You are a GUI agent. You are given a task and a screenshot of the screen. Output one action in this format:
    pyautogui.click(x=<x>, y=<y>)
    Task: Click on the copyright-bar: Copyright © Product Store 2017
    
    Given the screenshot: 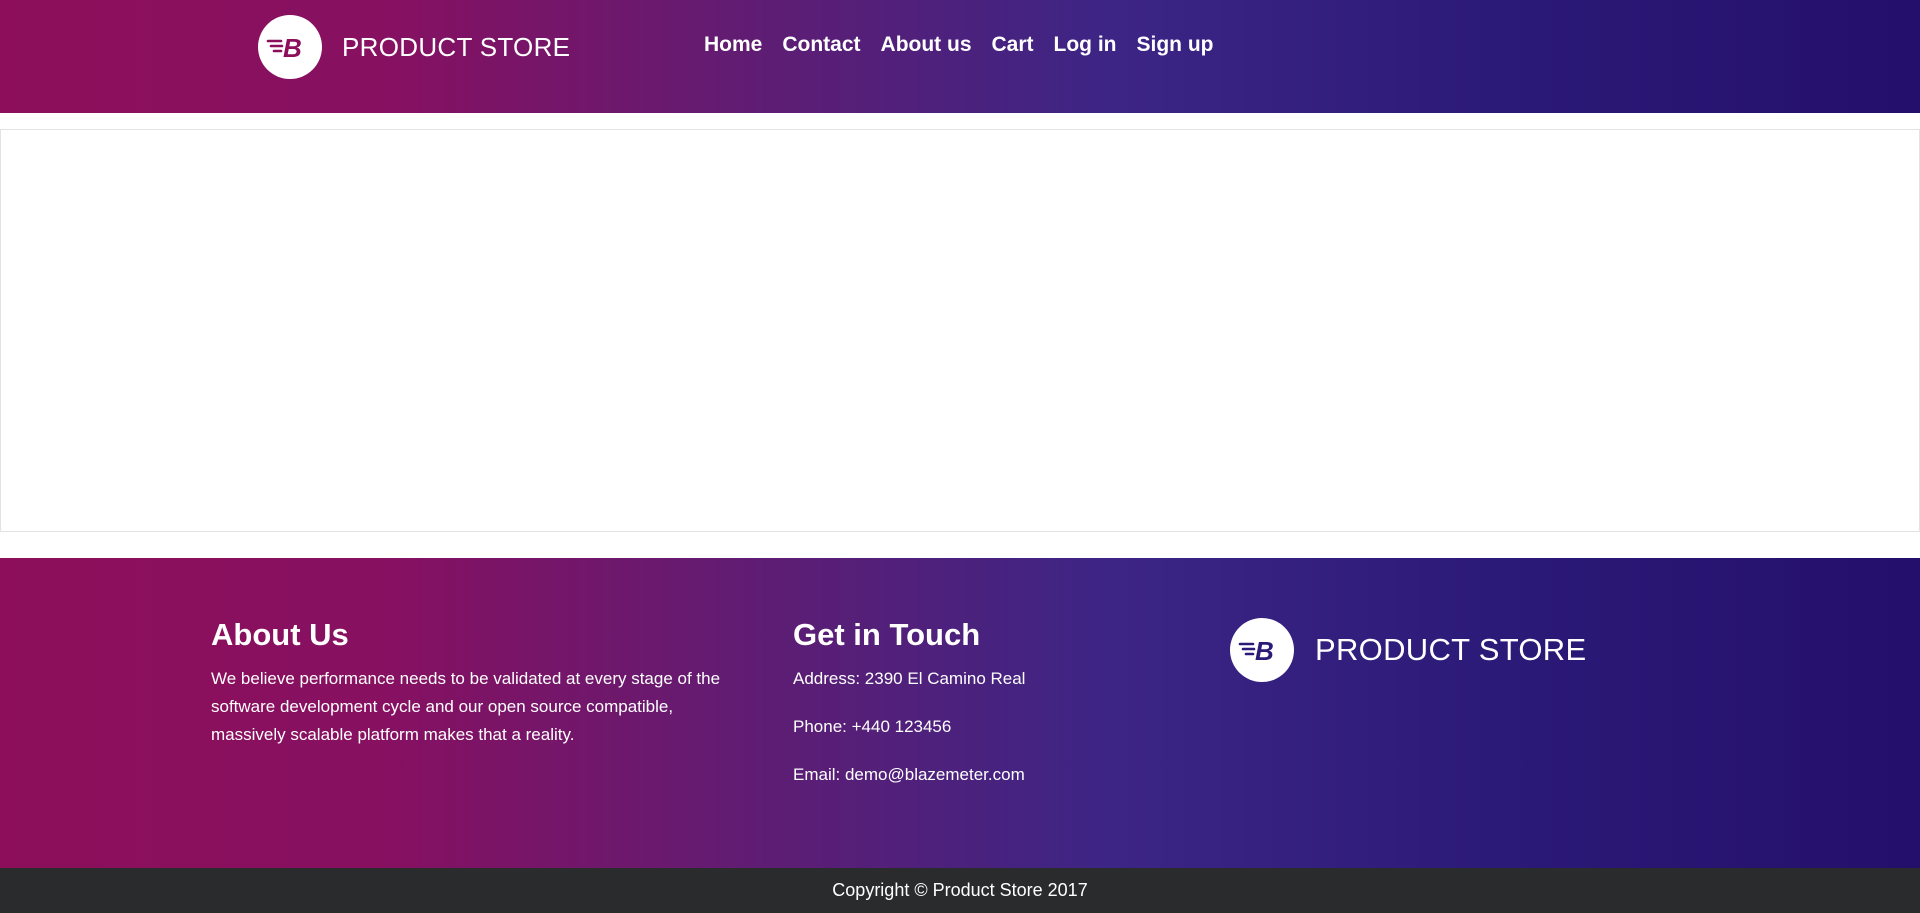 What is the action you would take?
    pyautogui.click(x=960, y=890)
    